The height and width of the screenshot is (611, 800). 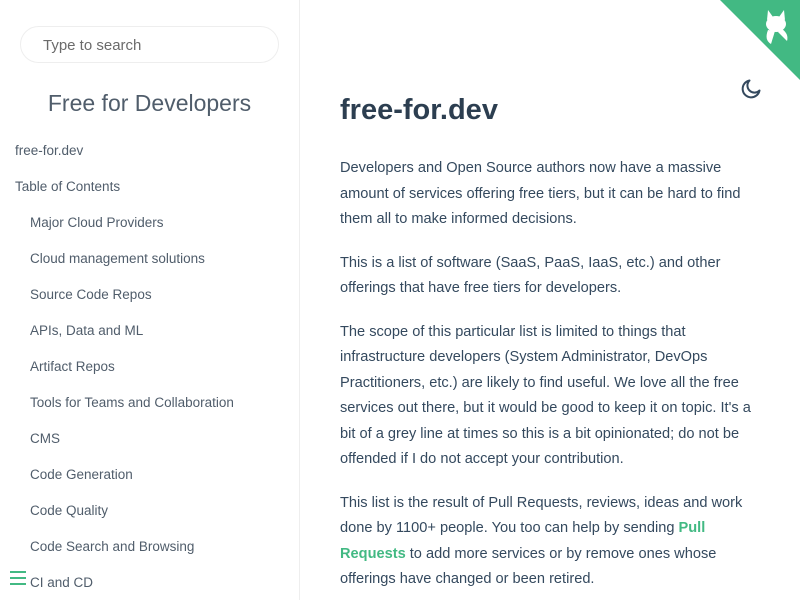 I want to click on sidebar-item-code-quality: Code Quality, so click(x=149, y=518).